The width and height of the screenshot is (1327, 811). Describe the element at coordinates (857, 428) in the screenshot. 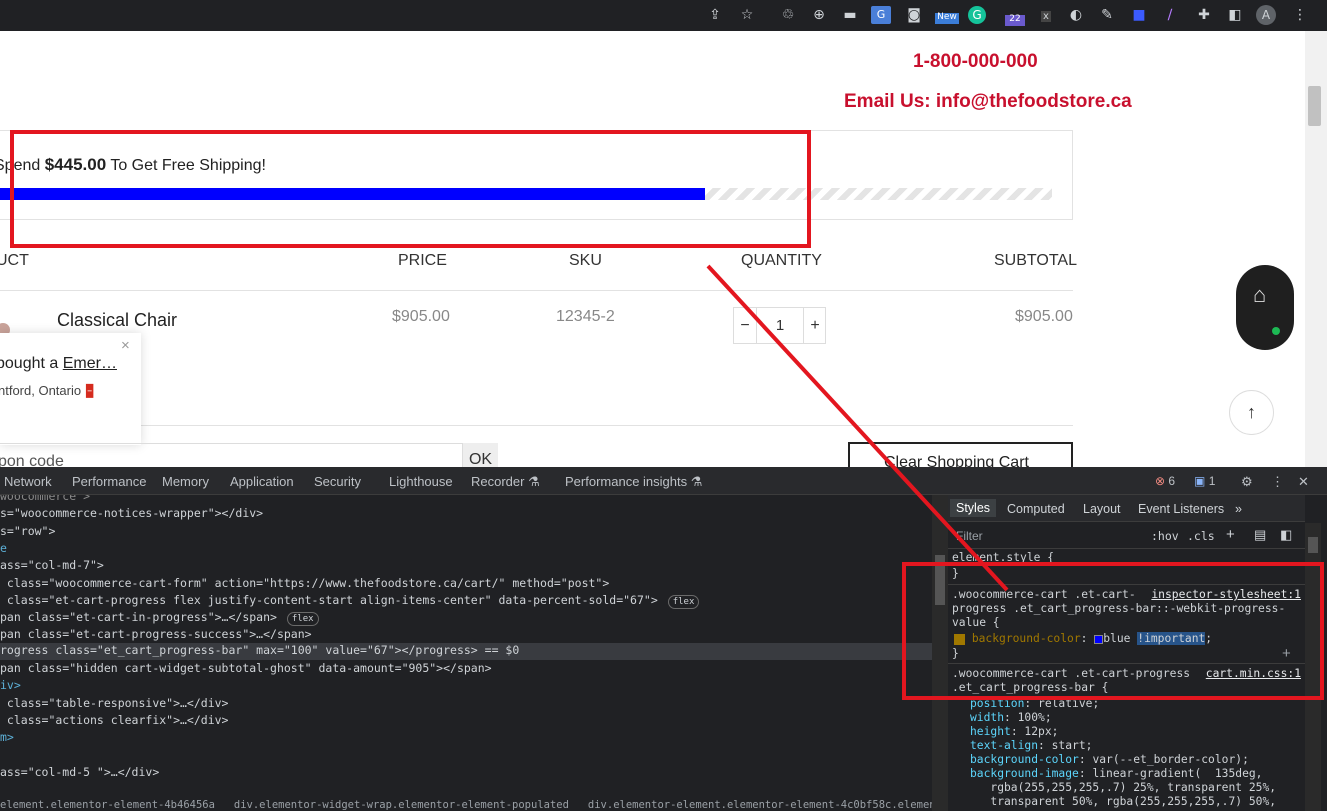

I see `annotation-arrow` at that location.